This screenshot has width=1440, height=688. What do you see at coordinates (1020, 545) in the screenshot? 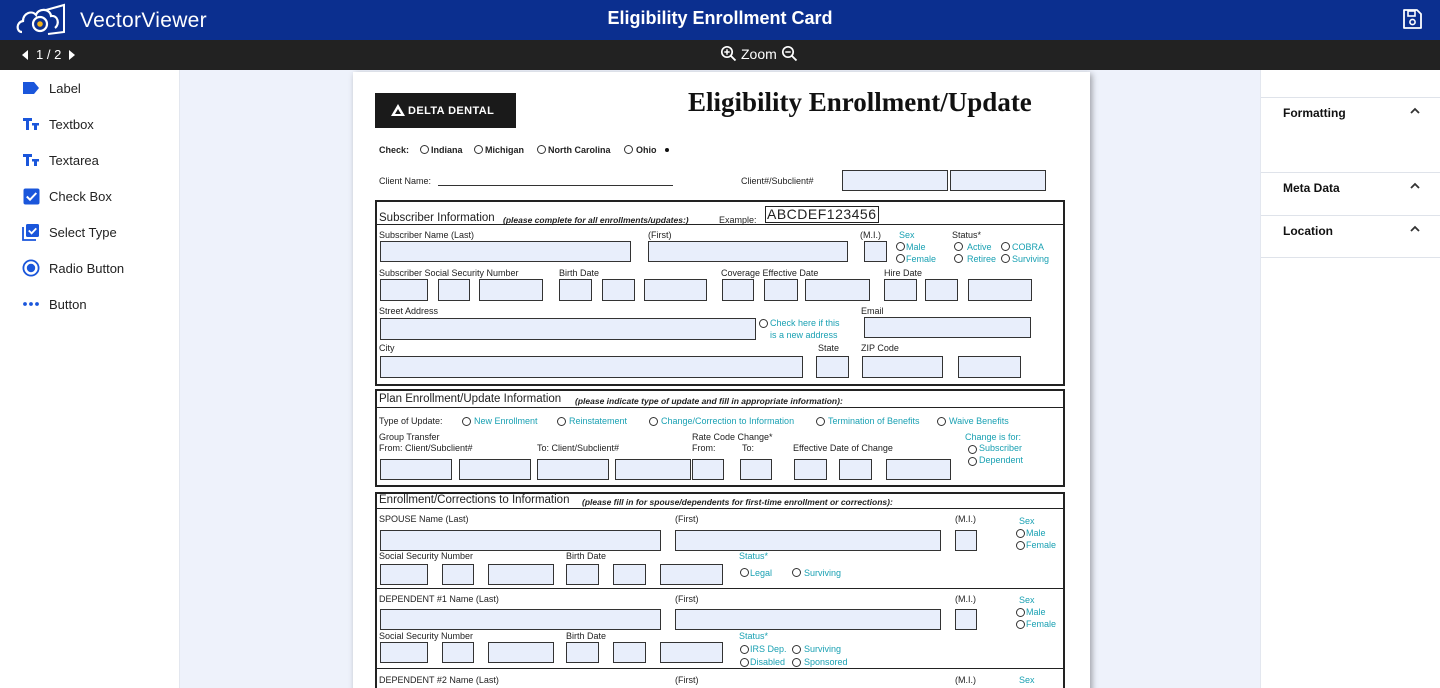
I see `spouse-female-radio` at bounding box center [1020, 545].